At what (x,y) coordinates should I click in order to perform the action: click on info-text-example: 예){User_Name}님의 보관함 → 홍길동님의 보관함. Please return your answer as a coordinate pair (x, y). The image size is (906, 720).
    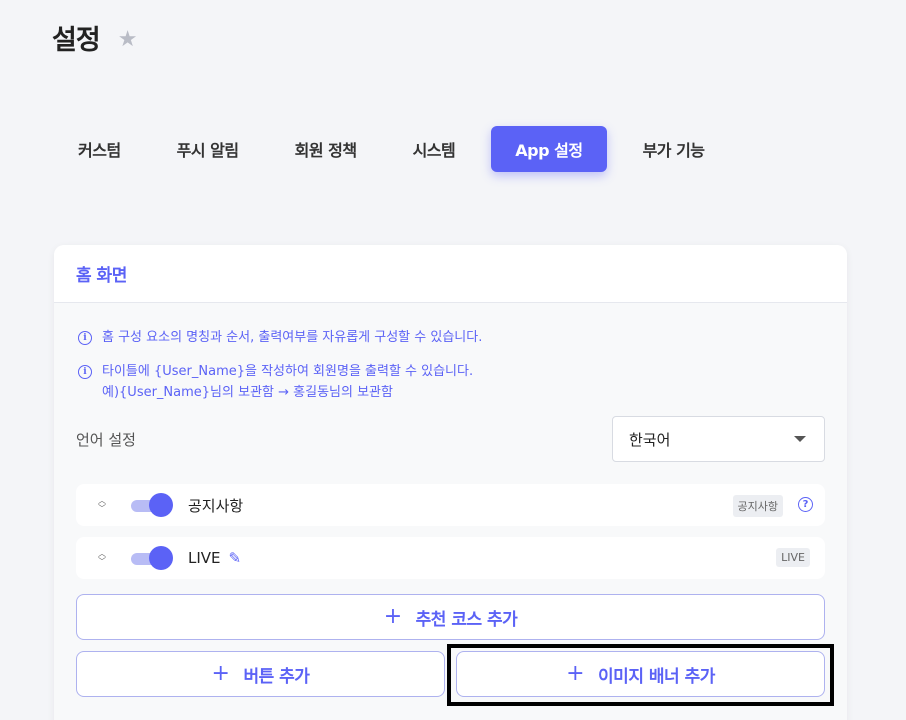
    Looking at the image, I should click on (247, 392).